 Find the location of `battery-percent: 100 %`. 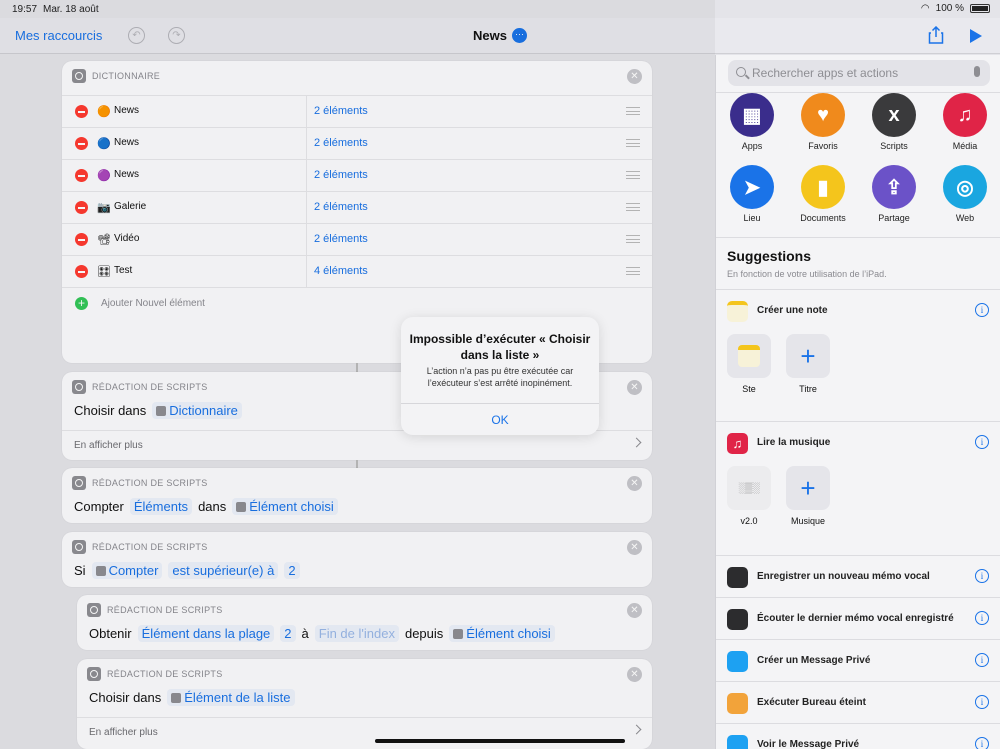

battery-percent: 100 % is located at coordinates (949, 8).